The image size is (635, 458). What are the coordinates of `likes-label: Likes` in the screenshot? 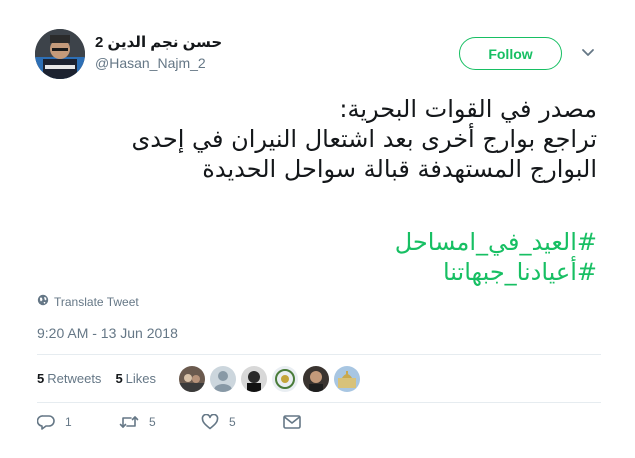 It's located at (141, 378).